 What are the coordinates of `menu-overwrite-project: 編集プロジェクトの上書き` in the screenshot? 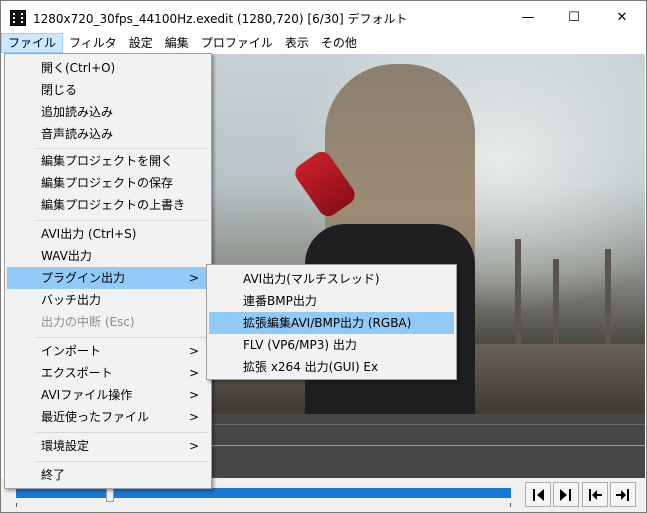 It's located at (108, 205).